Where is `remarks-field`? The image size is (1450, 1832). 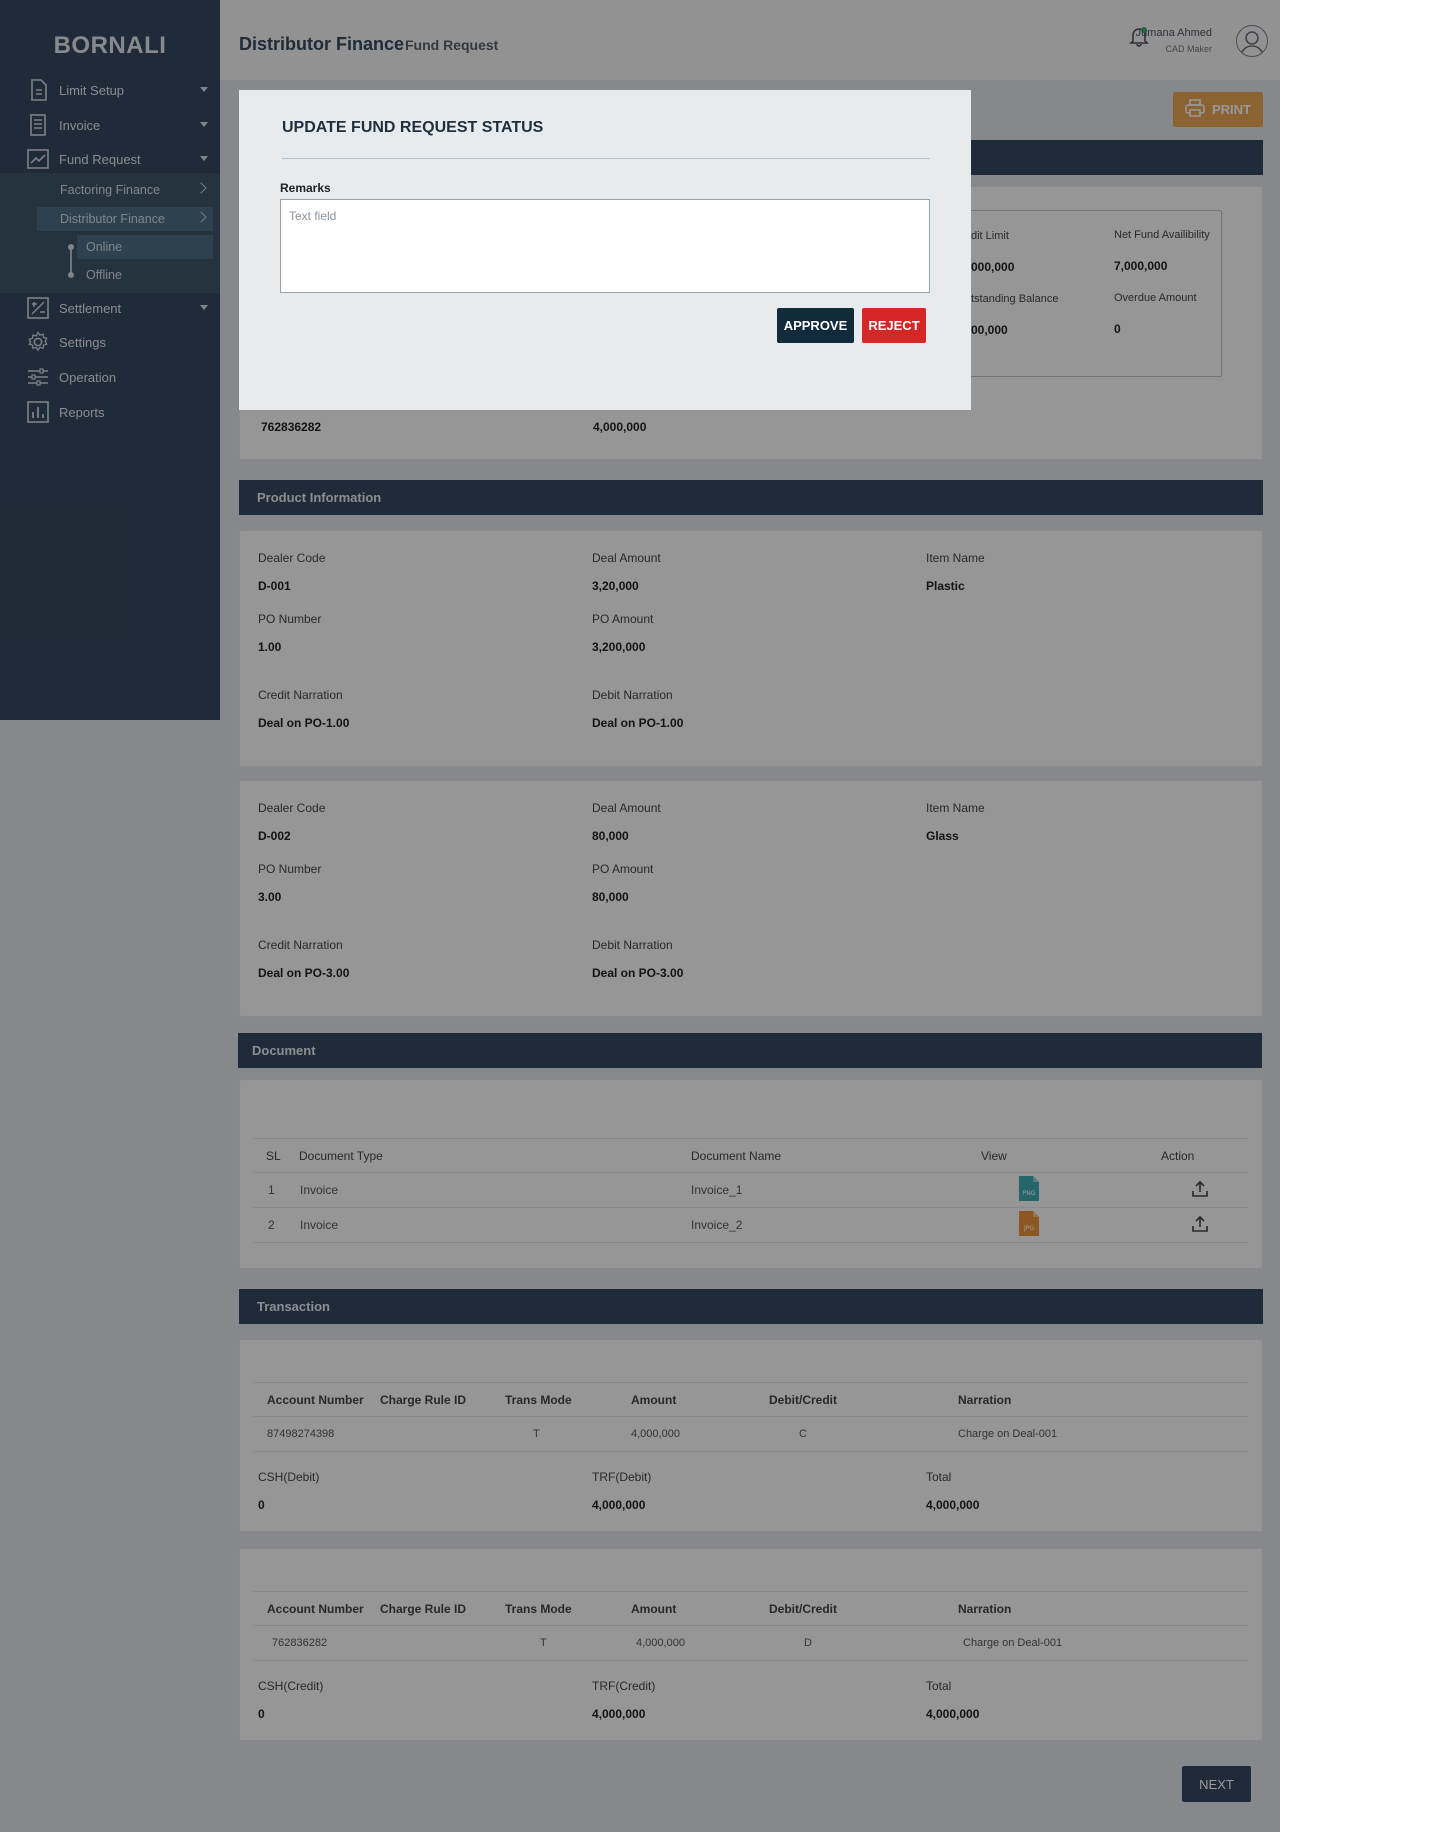
remarks-field is located at coordinates (605, 246).